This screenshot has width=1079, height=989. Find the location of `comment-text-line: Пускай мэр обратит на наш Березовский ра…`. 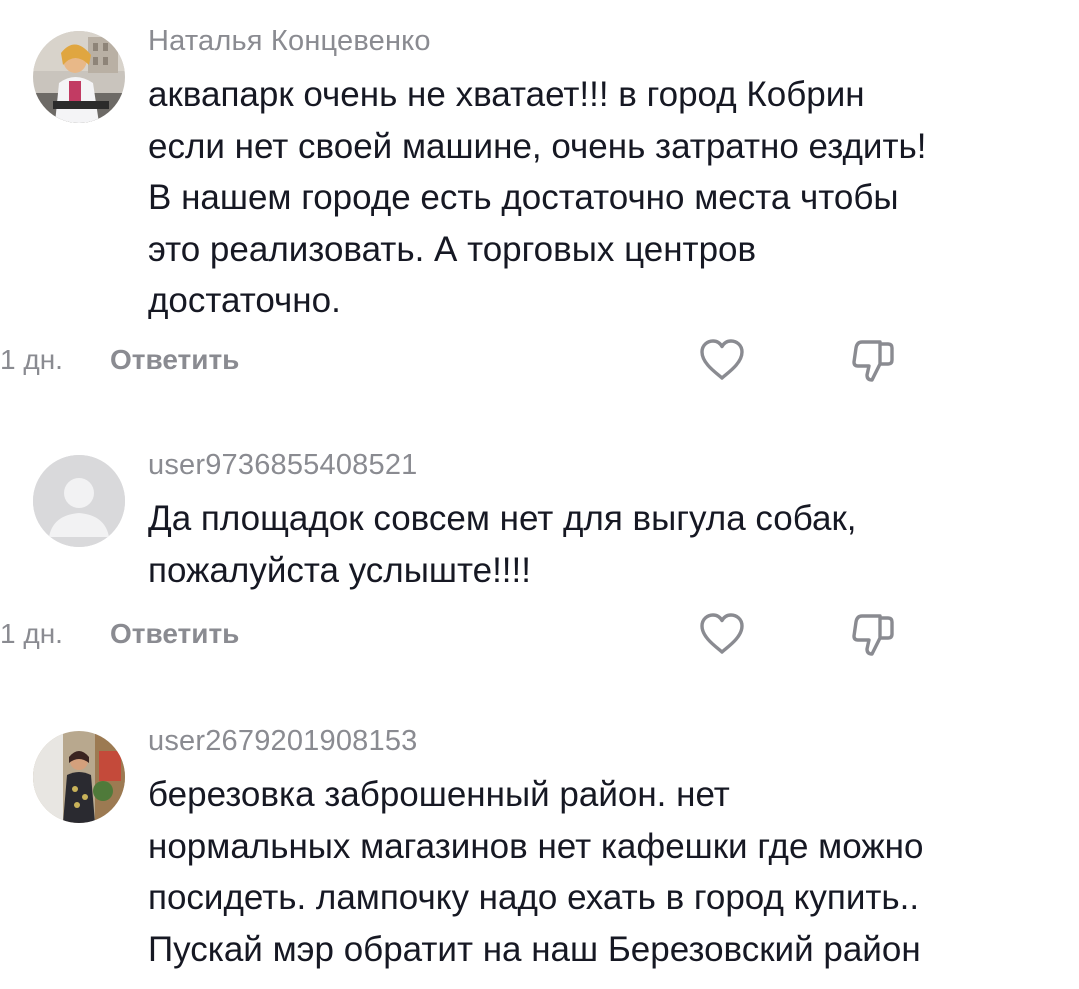

comment-text-line: Пускай мэр обратит на наш Березовский ра… is located at coordinates (534, 949).